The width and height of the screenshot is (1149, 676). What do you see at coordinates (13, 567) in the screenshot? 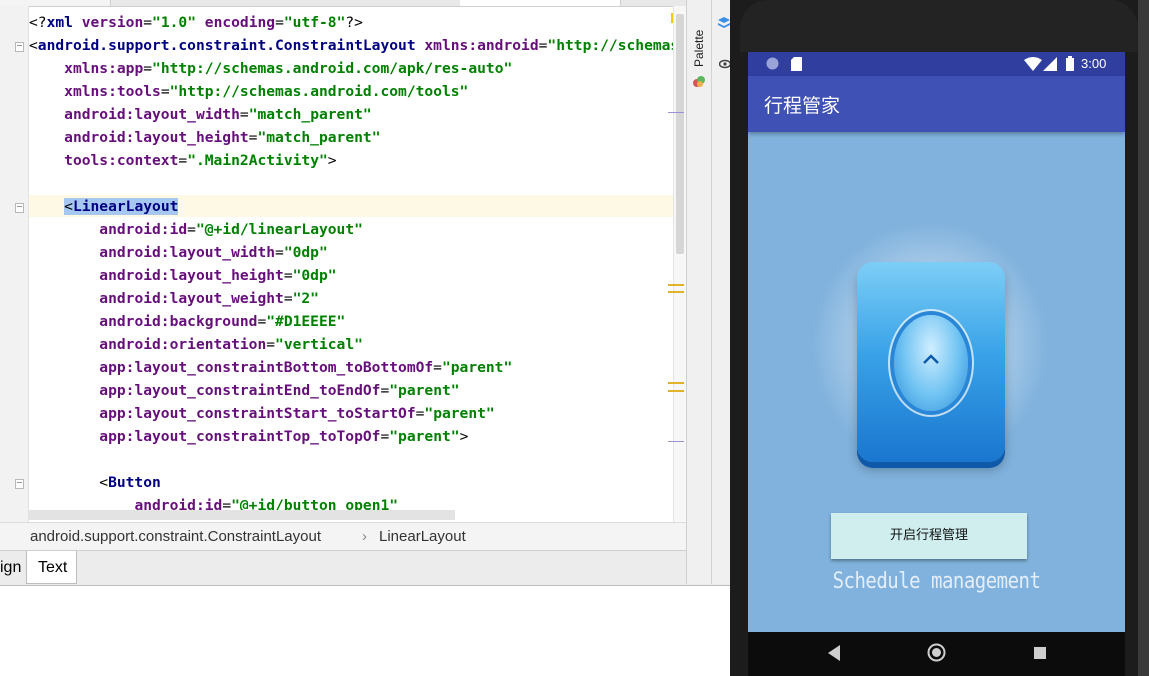
I see `tab-design: ign` at bounding box center [13, 567].